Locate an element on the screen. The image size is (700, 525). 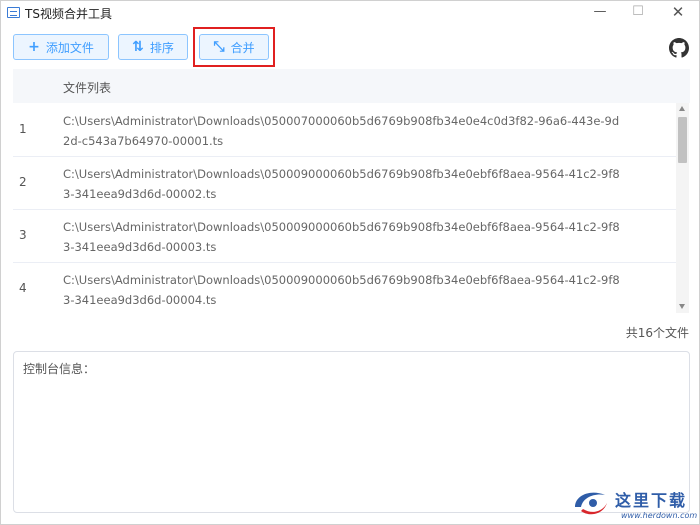
github-icon is located at coordinates (679, 48).